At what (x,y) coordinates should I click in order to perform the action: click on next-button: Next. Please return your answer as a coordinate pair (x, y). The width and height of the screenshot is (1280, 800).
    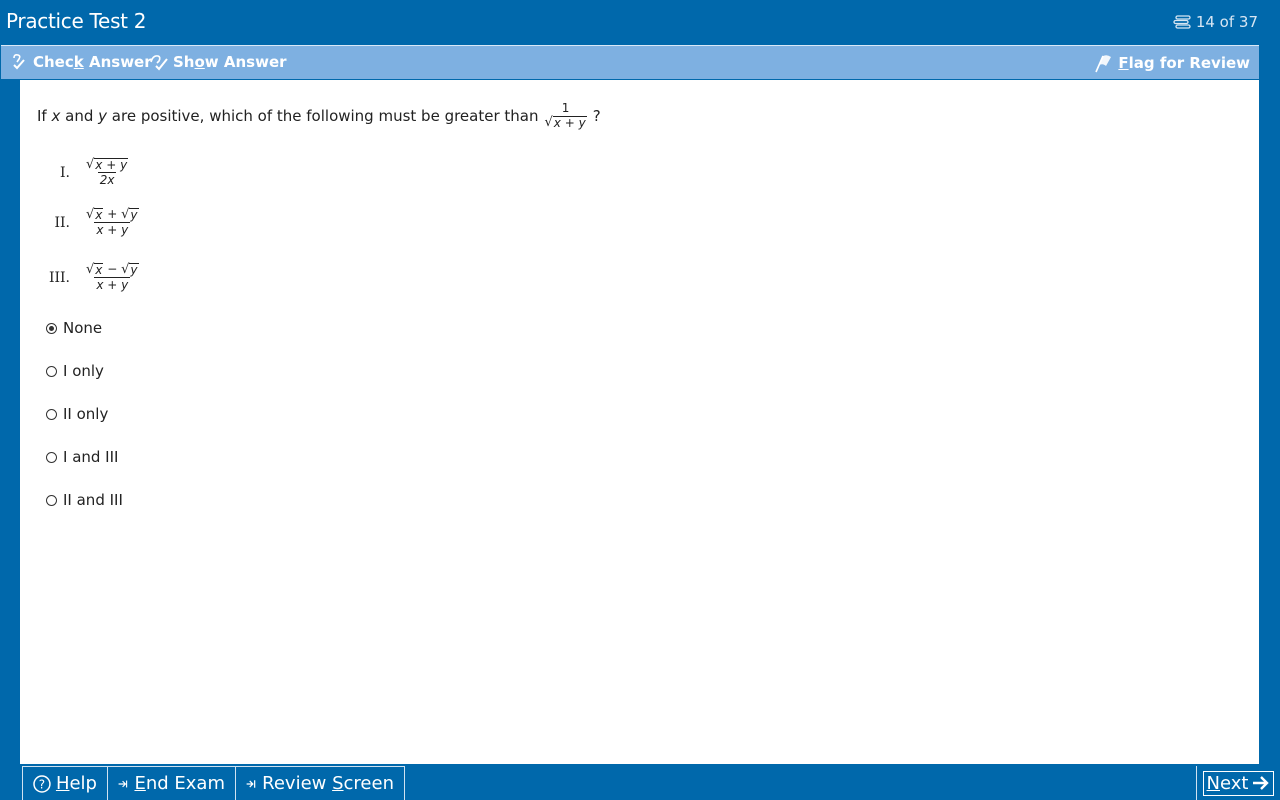
    Looking at the image, I should click on (1238, 783).